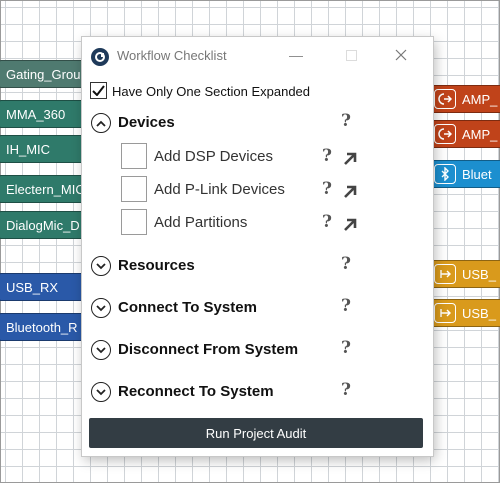 The image size is (500, 483). I want to click on canvas-node-bluetooth-rx: Bluetooth_R, so click(41, 327).